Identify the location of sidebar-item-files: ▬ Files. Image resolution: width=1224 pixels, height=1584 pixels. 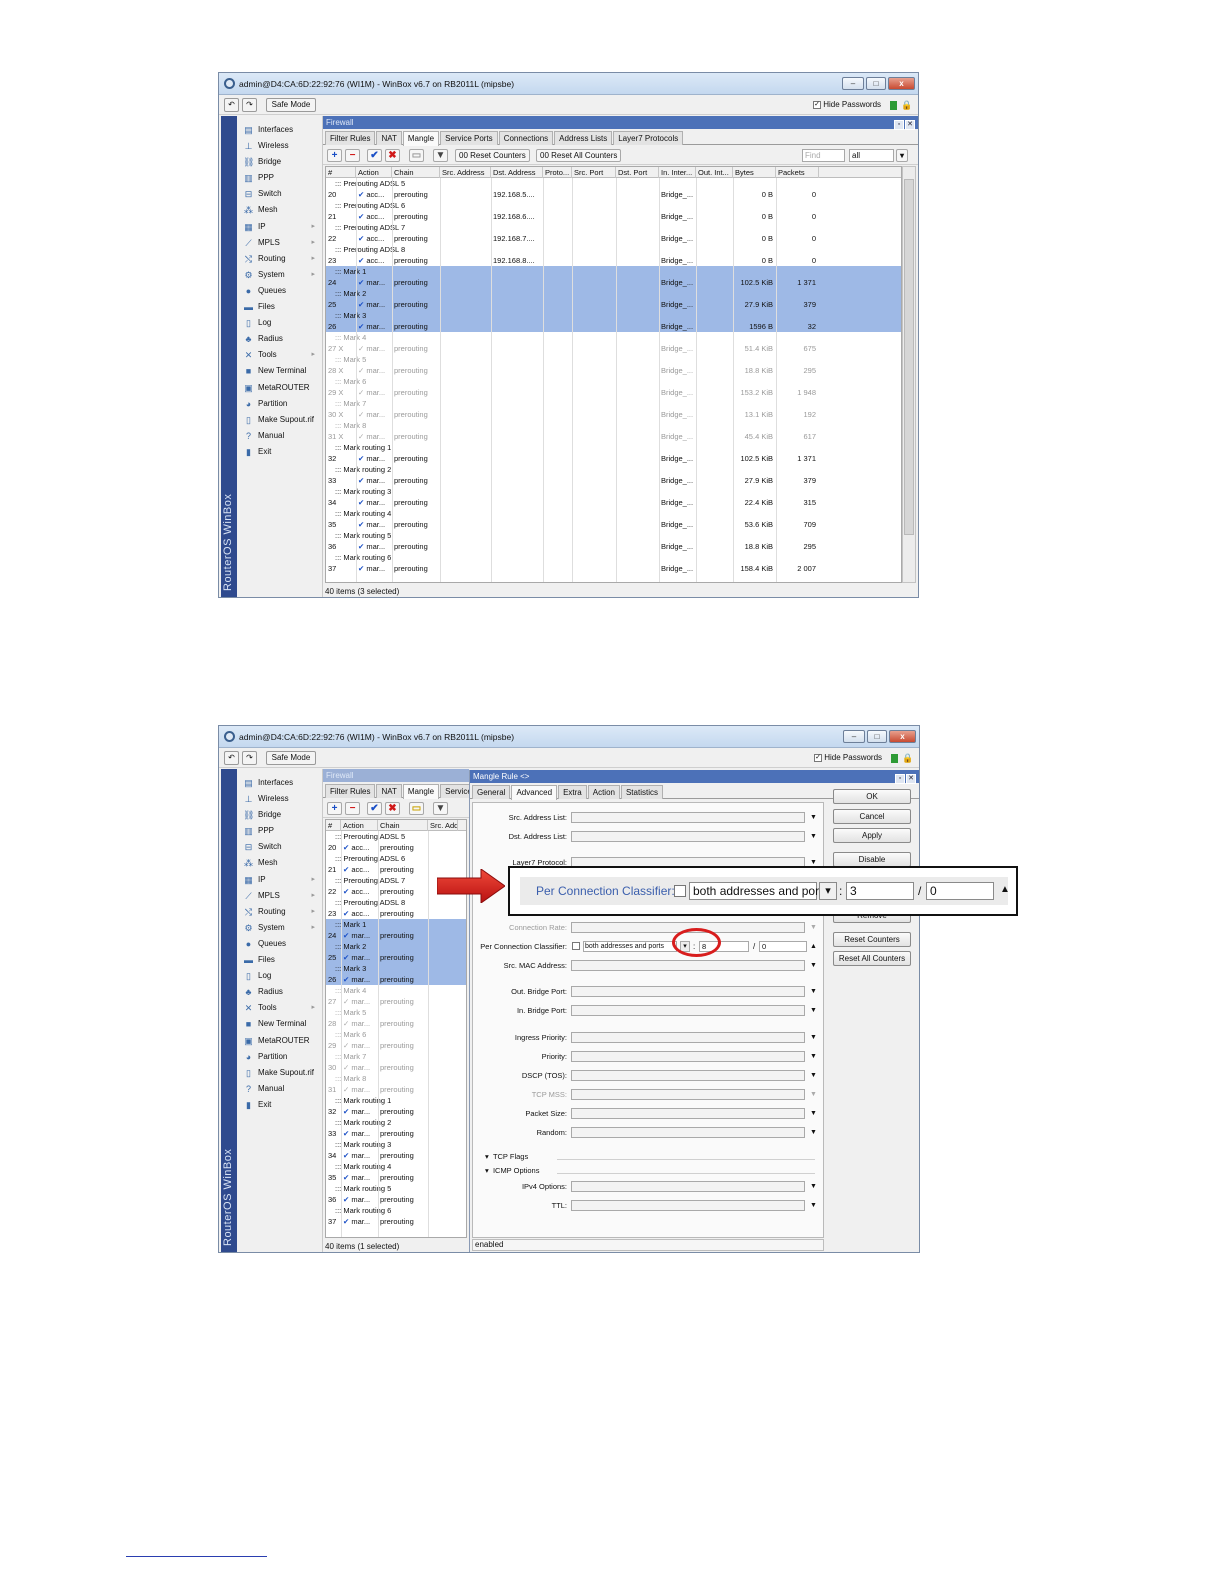
(282, 307).